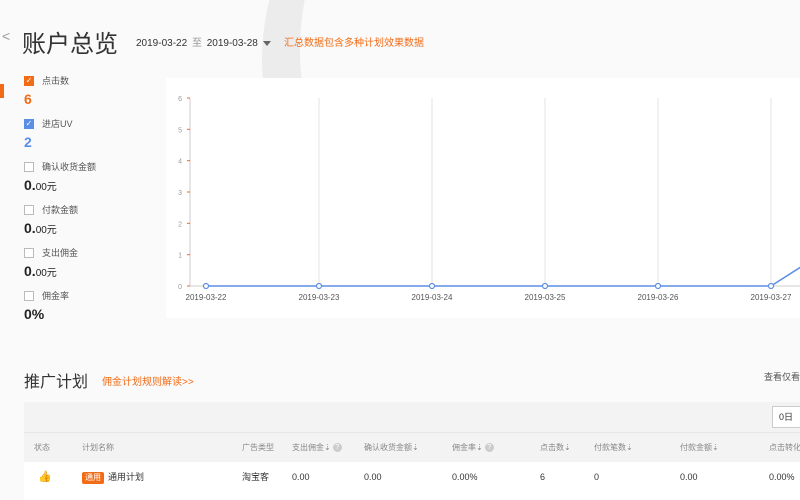 Image resolution: width=800 pixels, height=500 pixels. Describe the element at coordinates (89, 295) in the screenshot. I see `metric-label-row: 佣金率` at that location.